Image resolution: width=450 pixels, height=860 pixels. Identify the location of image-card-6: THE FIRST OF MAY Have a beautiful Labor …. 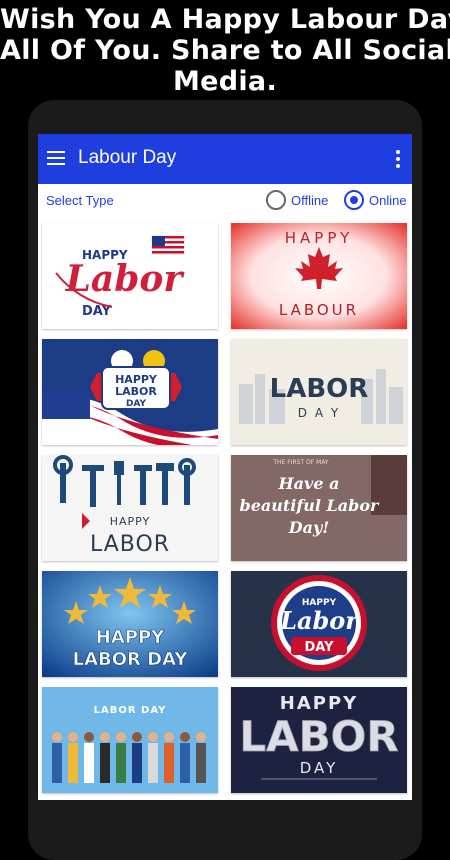
(319, 508).